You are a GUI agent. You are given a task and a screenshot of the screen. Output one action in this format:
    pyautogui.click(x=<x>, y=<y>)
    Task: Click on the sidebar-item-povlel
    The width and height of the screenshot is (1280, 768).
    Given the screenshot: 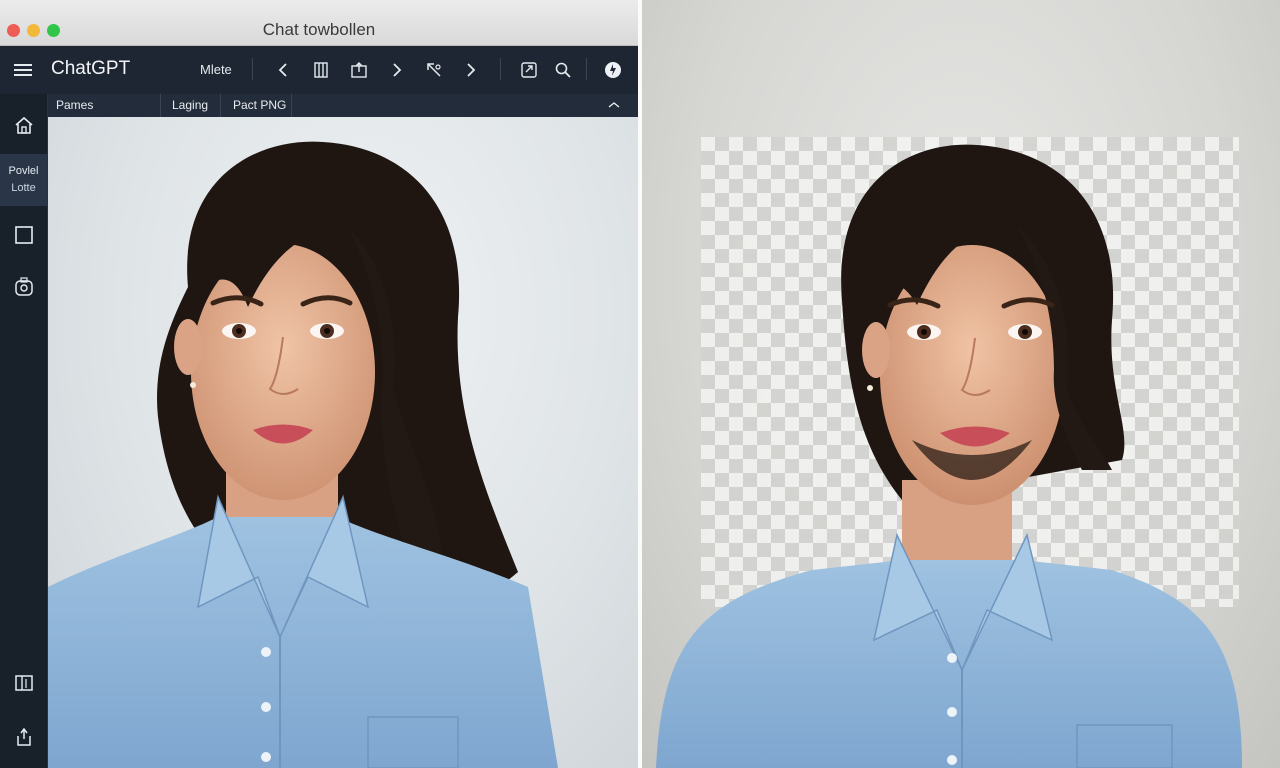 What is the action you would take?
    pyautogui.click(x=23, y=180)
    